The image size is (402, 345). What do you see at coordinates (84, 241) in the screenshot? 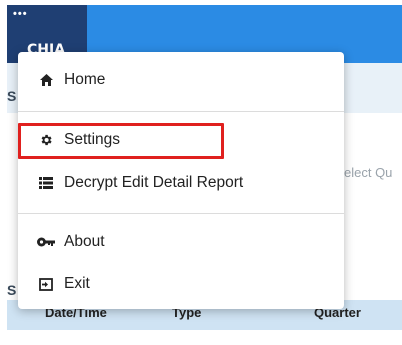
I see `menu-item-label: About` at bounding box center [84, 241].